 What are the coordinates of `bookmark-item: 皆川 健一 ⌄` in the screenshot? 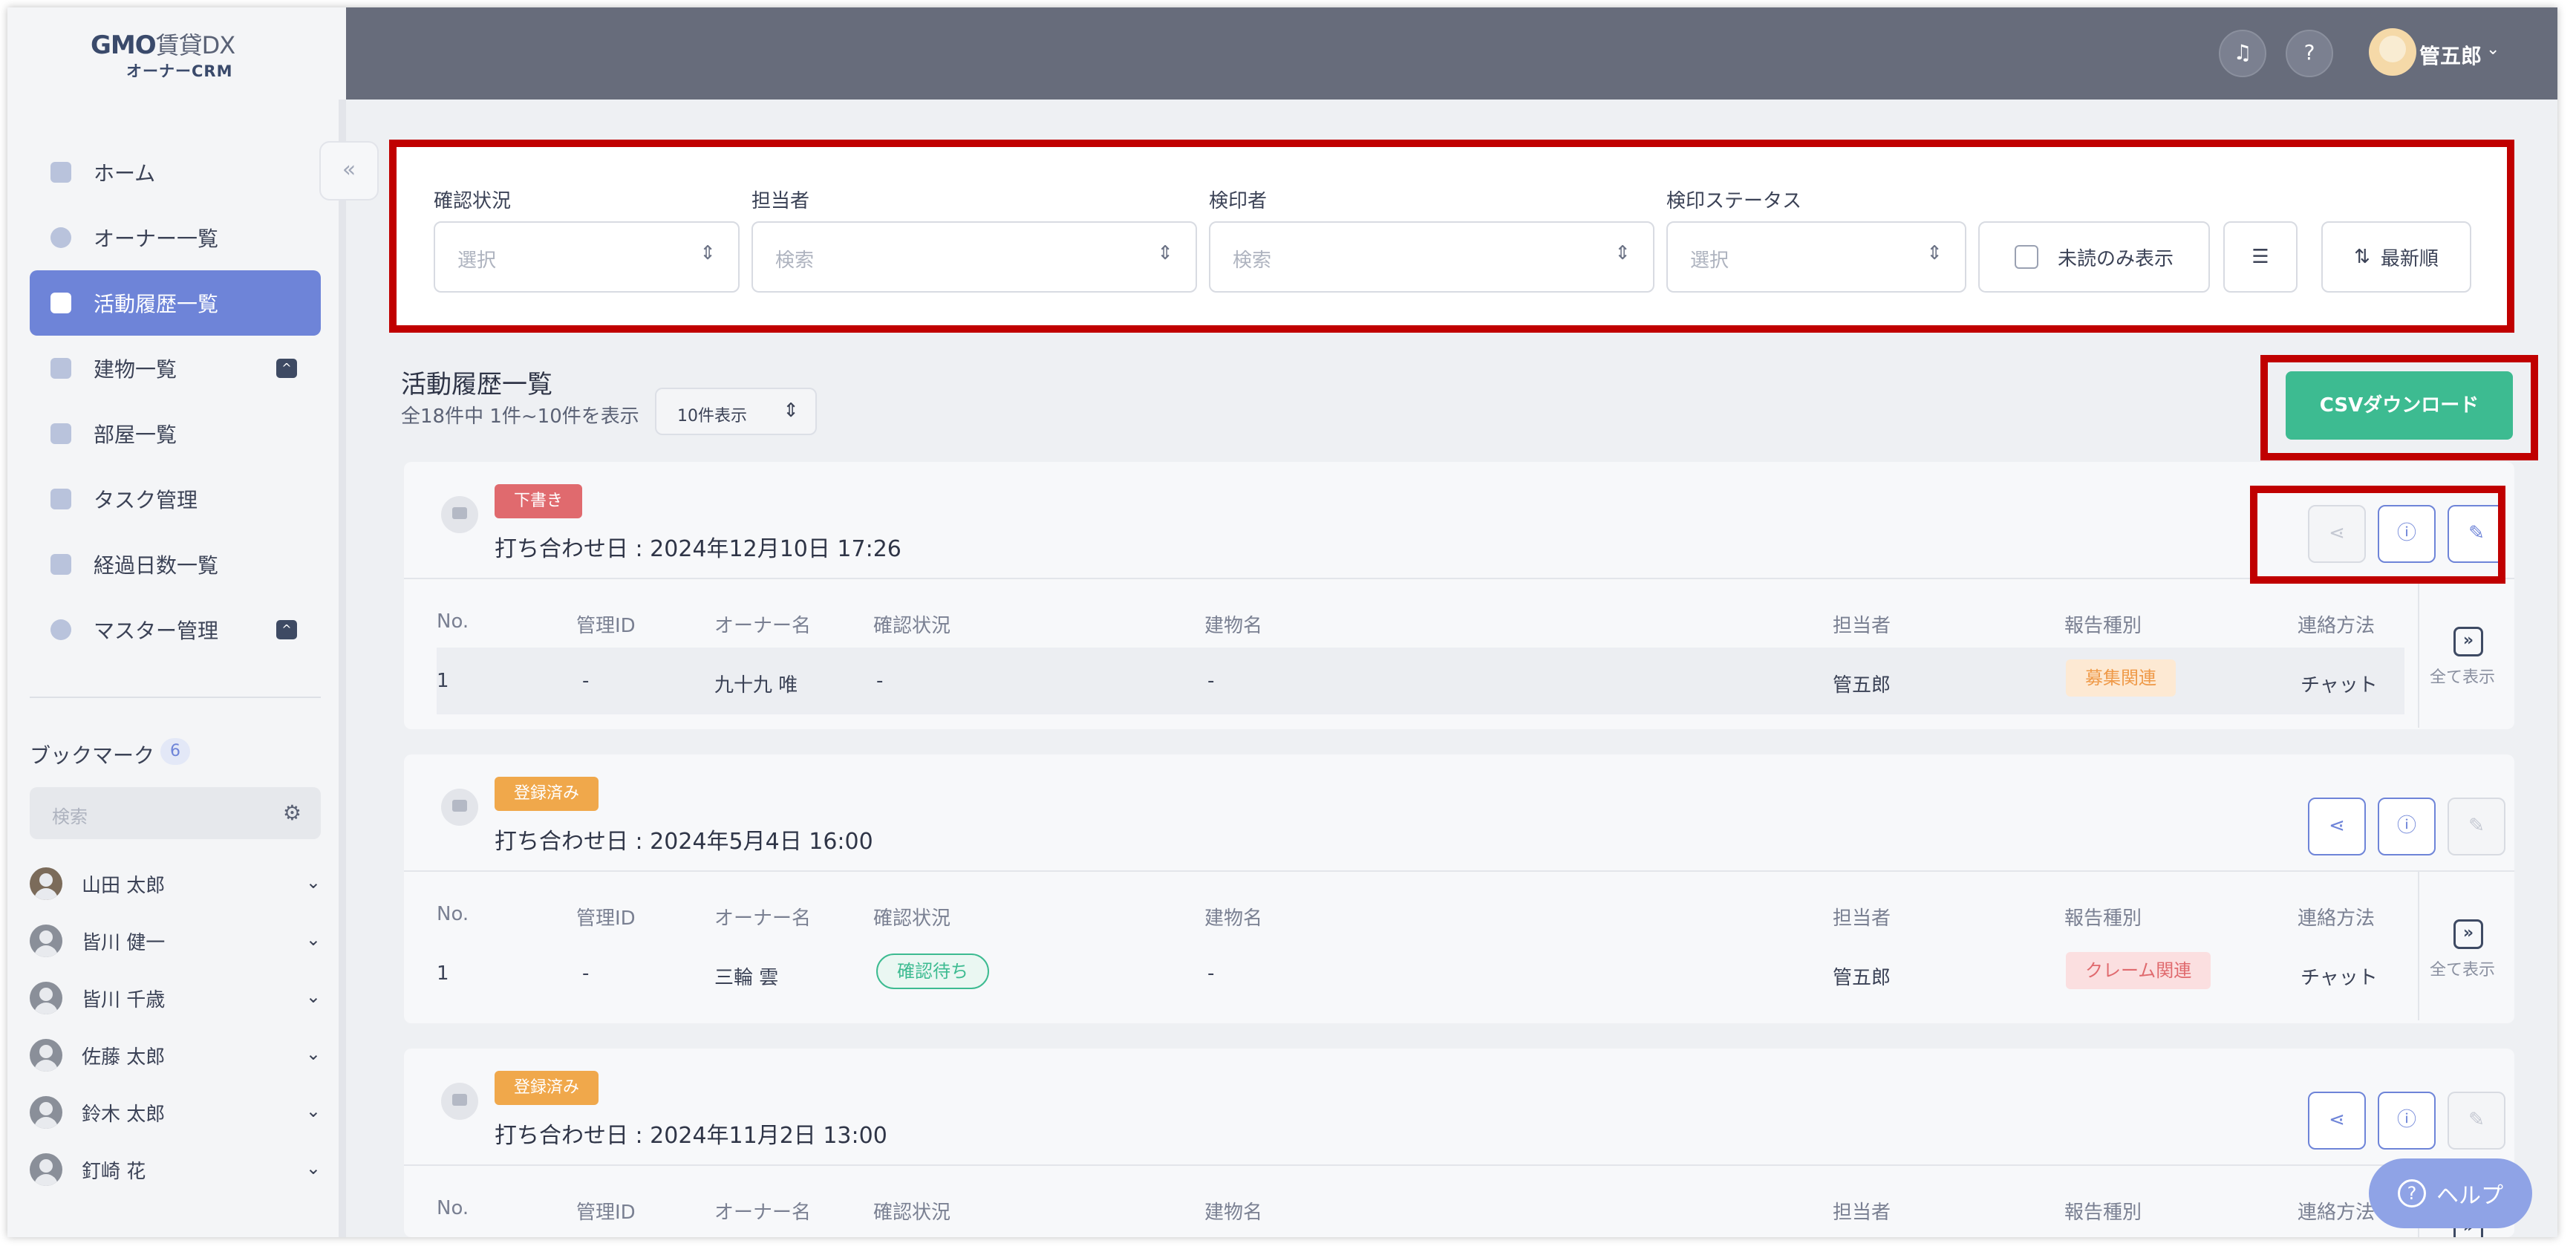 It's located at (175, 941).